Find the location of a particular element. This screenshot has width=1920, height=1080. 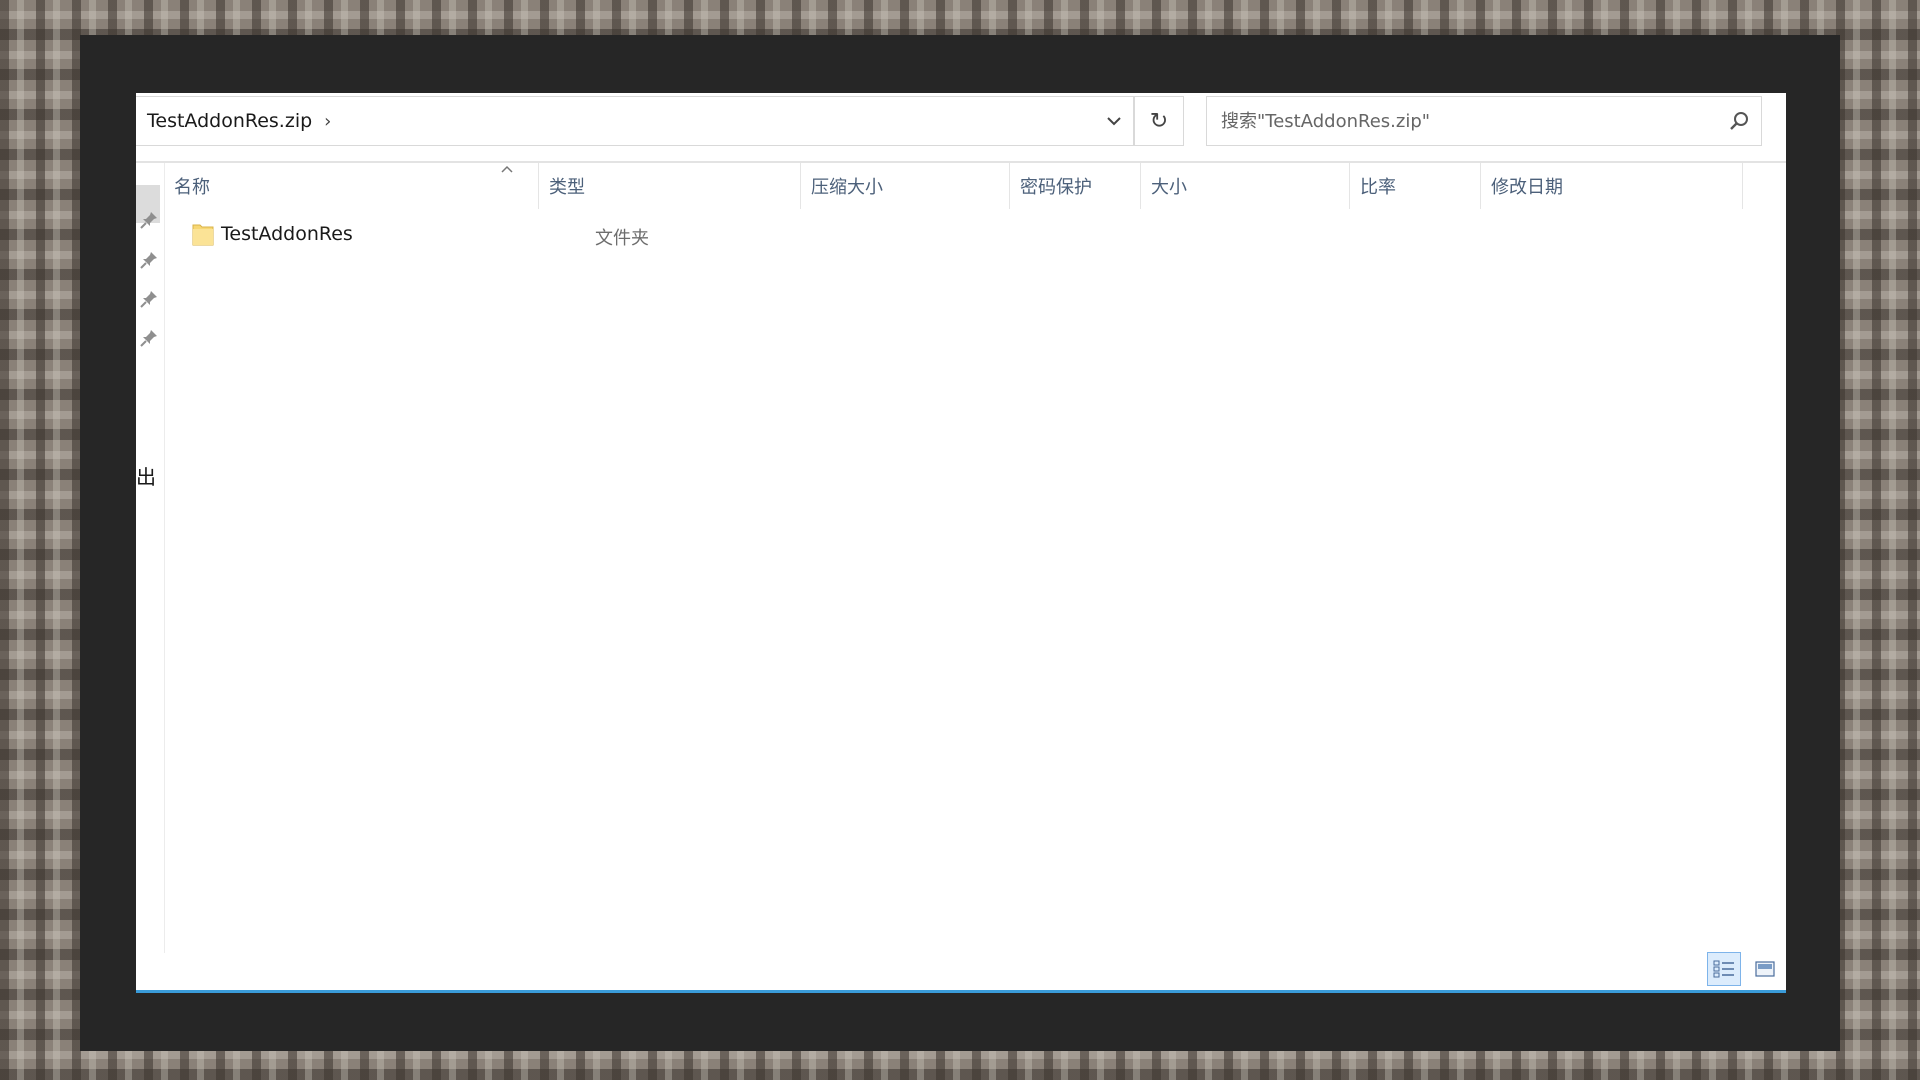

column-header-password: 密码保护 is located at coordinates (1075, 186).